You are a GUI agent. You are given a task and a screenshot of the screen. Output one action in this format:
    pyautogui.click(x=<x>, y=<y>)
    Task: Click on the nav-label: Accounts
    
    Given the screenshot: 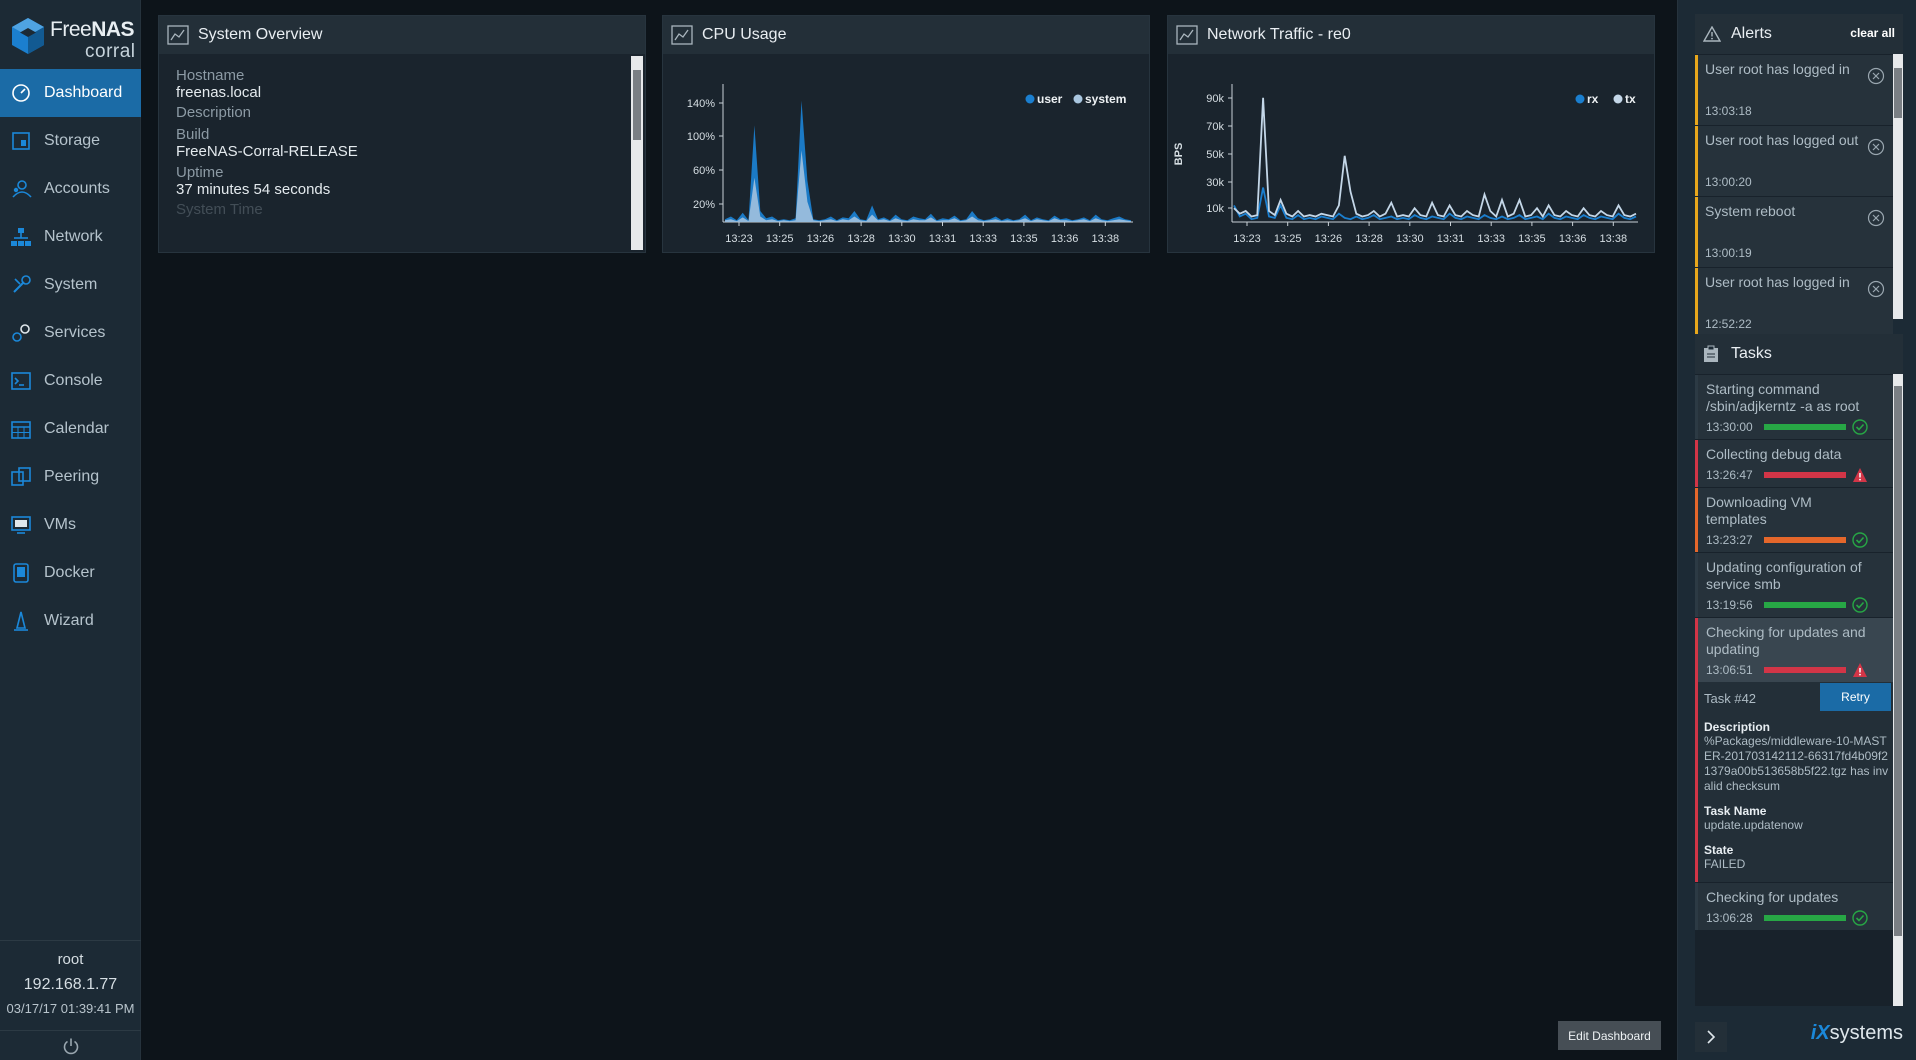 What is the action you would take?
    pyautogui.click(x=77, y=188)
    